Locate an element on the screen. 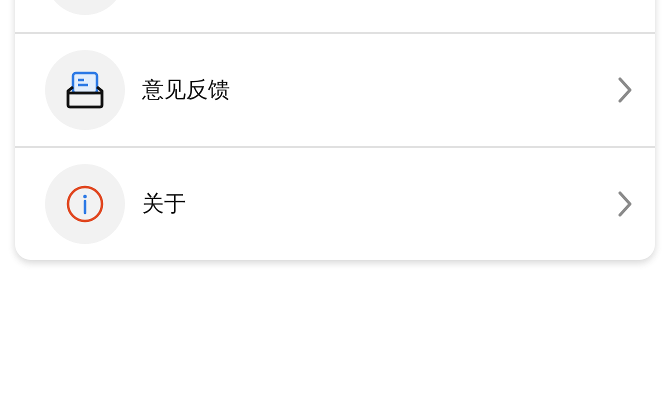 The height and width of the screenshot is (415, 670). menu-label: 关于 is located at coordinates (164, 205).